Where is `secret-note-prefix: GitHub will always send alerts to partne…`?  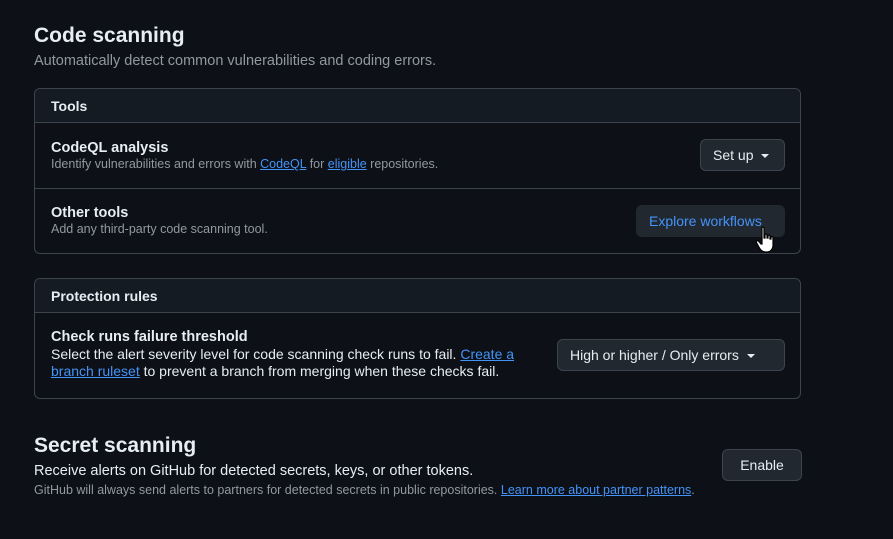
secret-note-prefix: GitHub will always send alerts to partne… is located at coordinates (267, 490).